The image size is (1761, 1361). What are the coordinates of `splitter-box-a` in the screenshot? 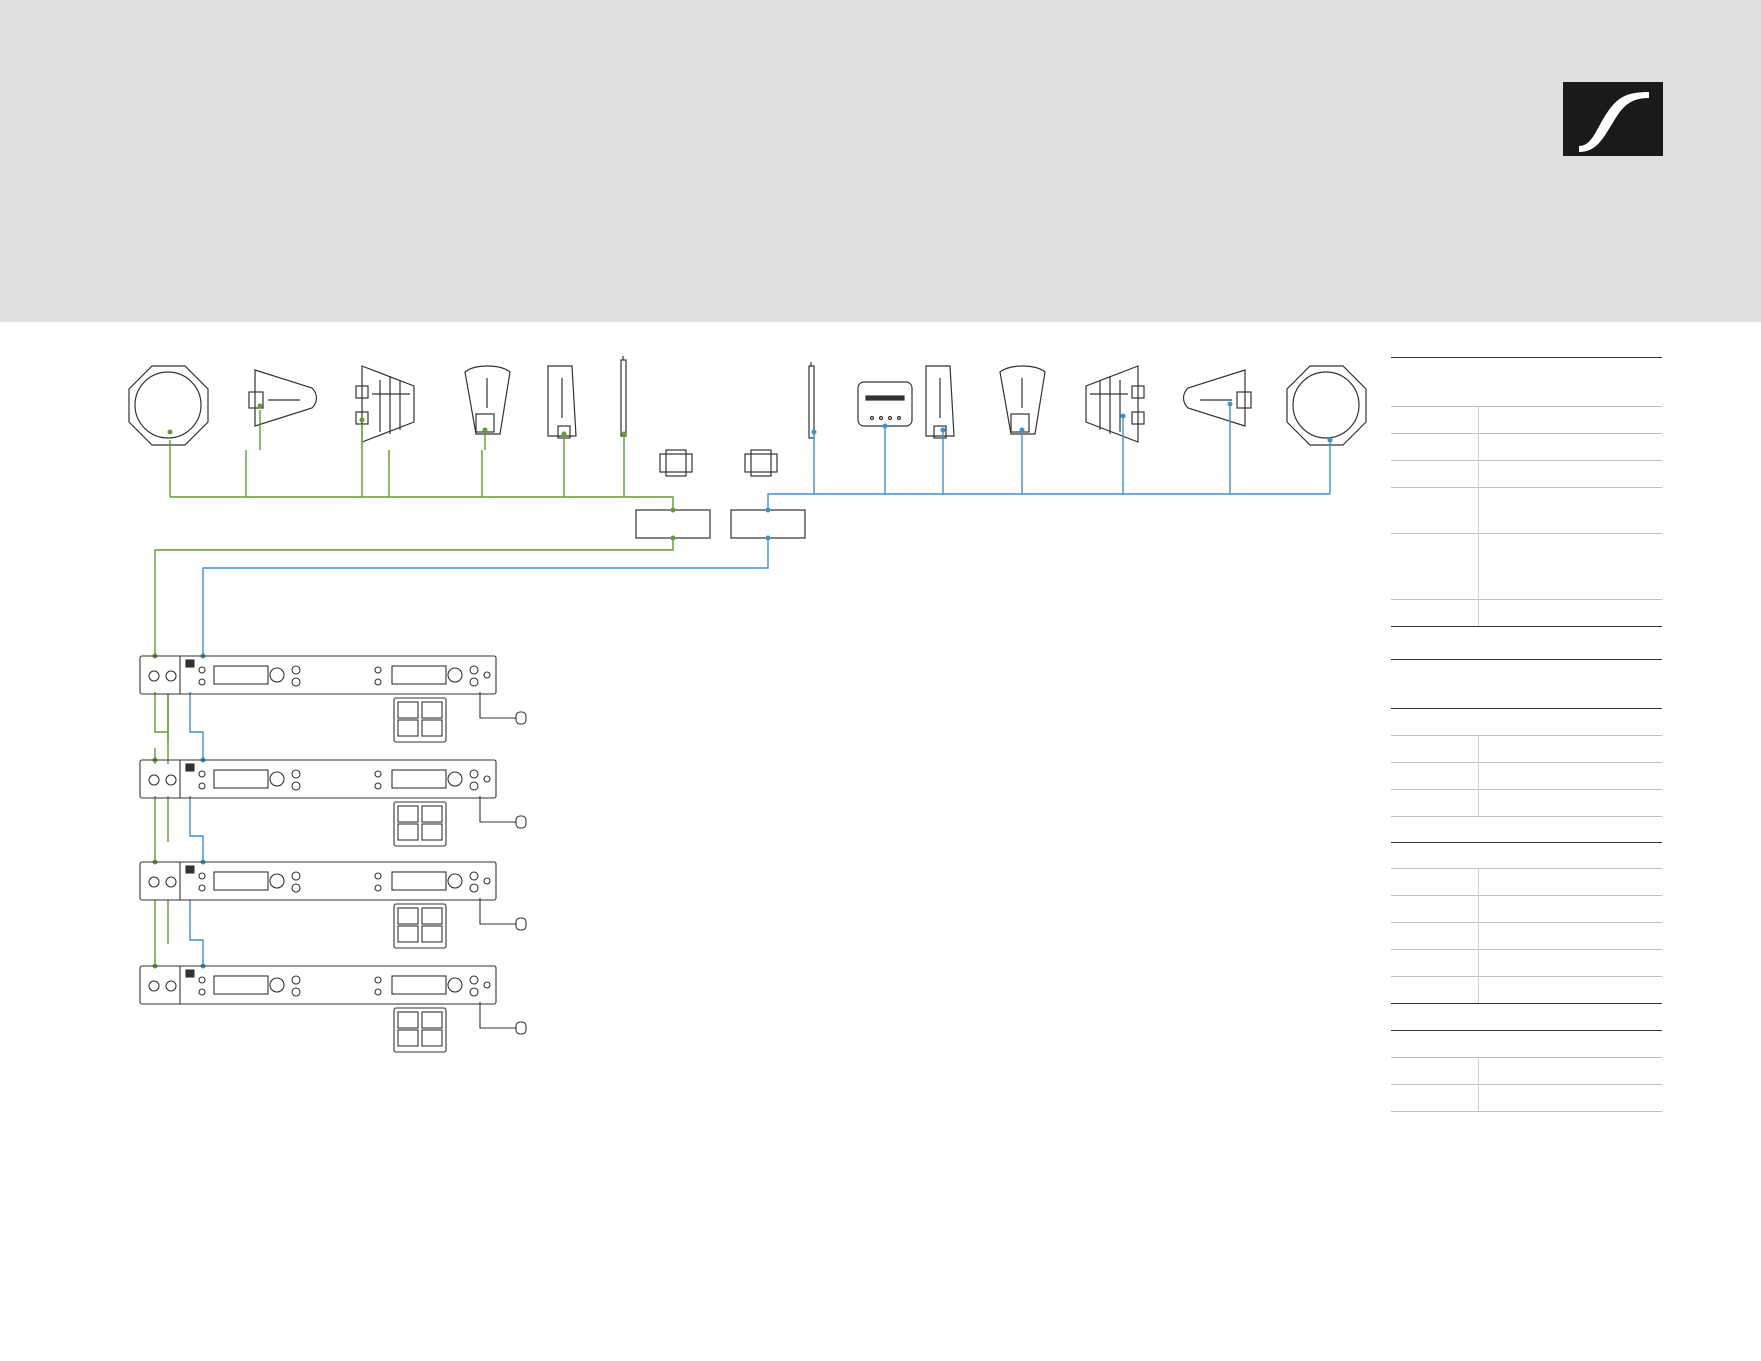 It's located at (673, 524).